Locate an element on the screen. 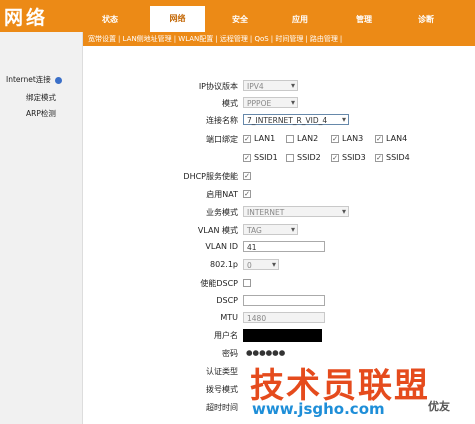 Image resolution: width=475 pixels, height=424 pixels. tab-management: 管理 is located at coordinates (364, 19).